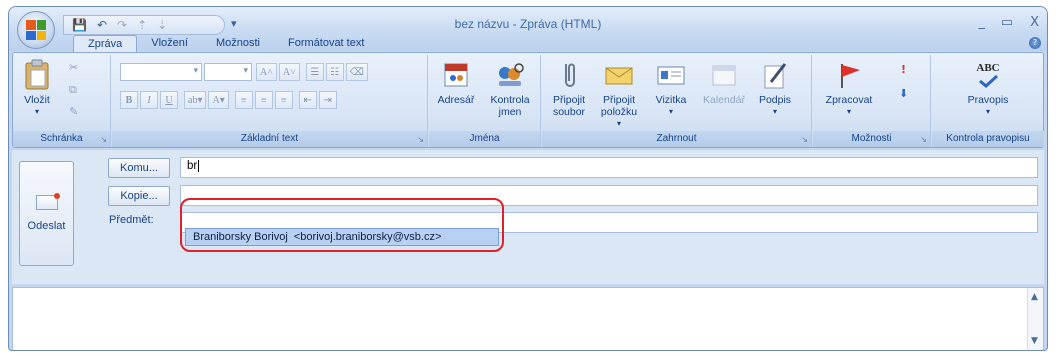  I want to click on subject-label: Předmět:, so click(131, 220).